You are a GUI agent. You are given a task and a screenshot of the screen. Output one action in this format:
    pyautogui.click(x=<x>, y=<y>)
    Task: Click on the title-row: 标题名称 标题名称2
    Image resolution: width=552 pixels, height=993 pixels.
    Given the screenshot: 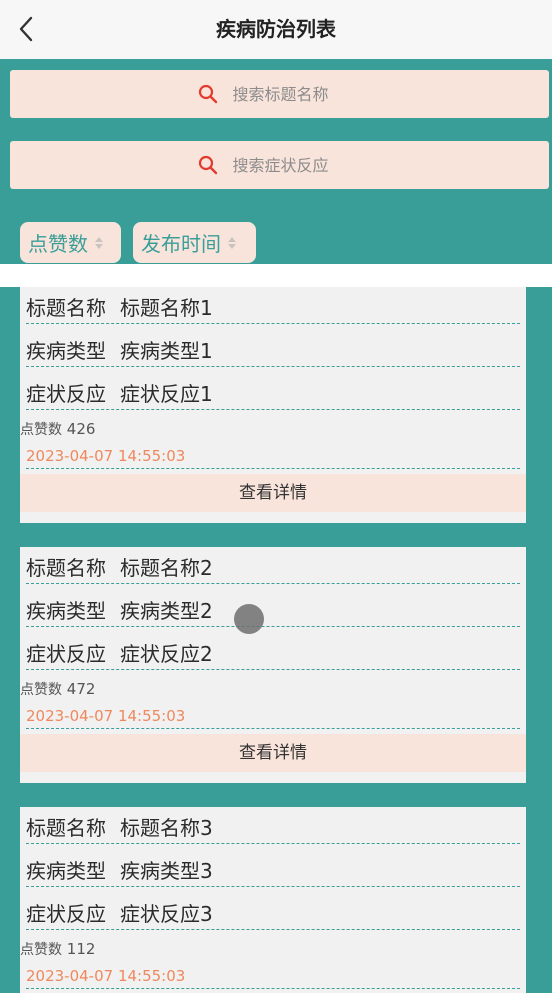 What is the action you would take?
    pyautogui.click(x=273, y=565)
    